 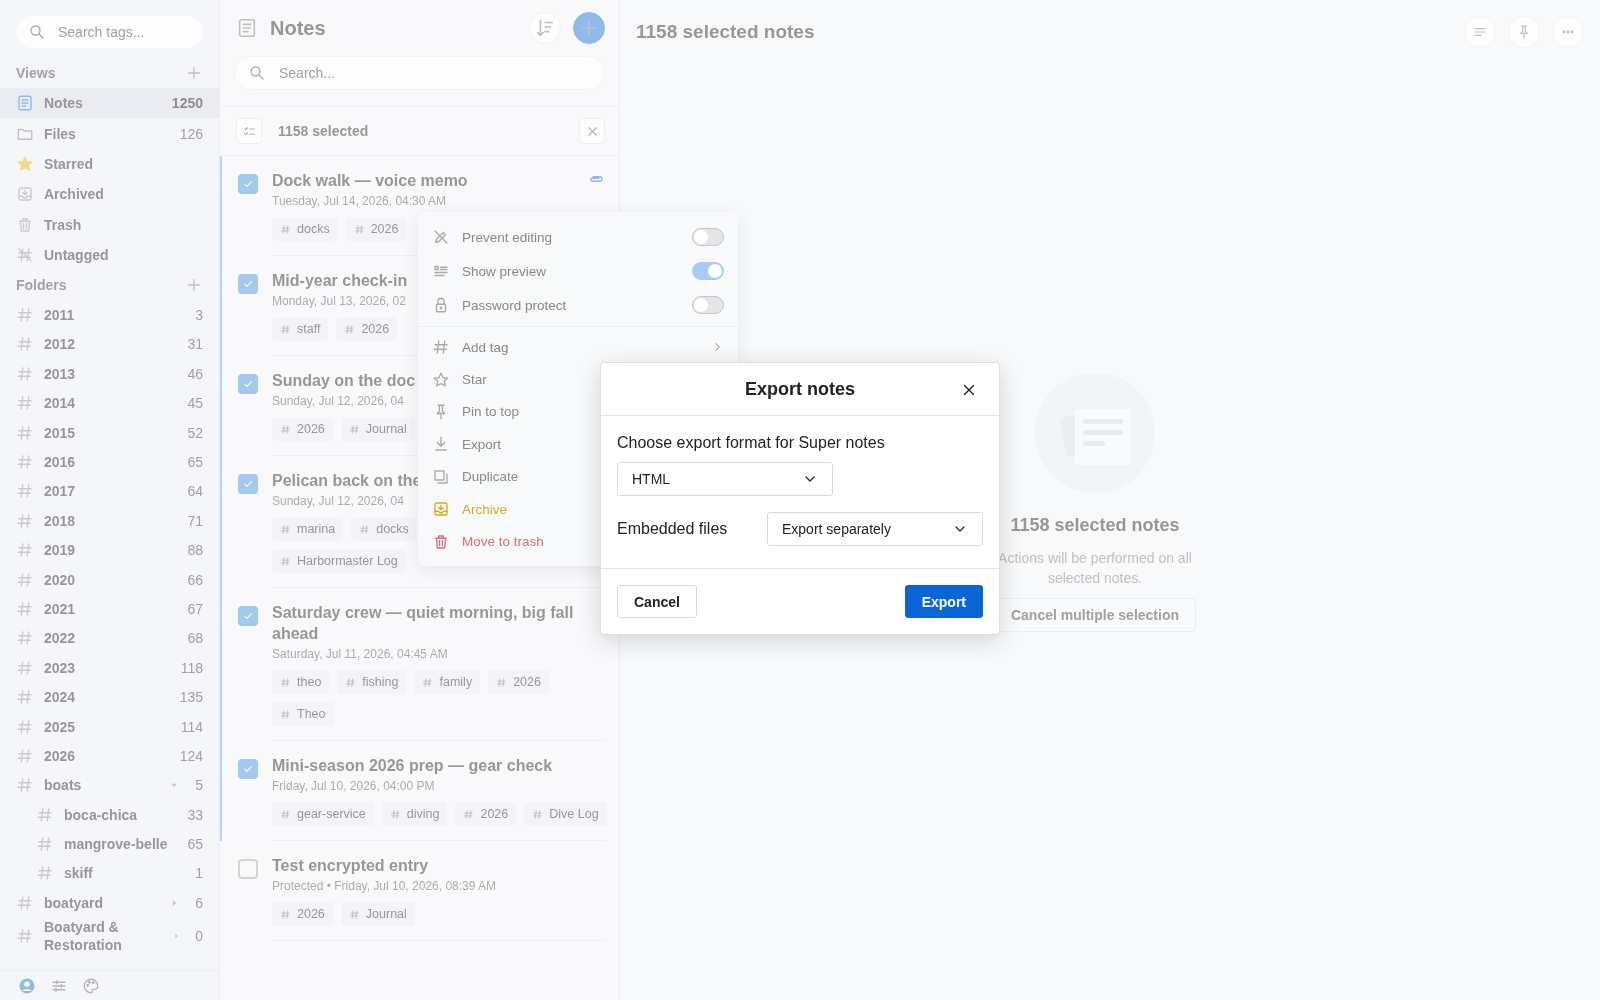 What do you see at coordinates (339, 561) in the screenshot?
I see `tag-chip: Harbormaster Log` at bounding box center [339, 561].